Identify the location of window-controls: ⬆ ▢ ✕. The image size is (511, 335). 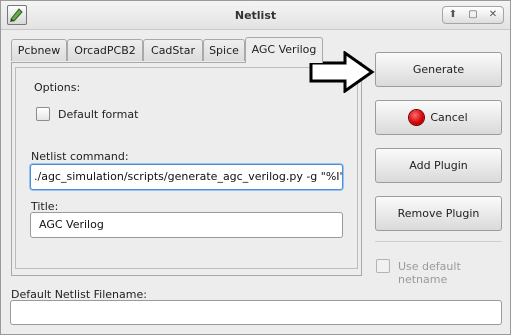
(473, 15).